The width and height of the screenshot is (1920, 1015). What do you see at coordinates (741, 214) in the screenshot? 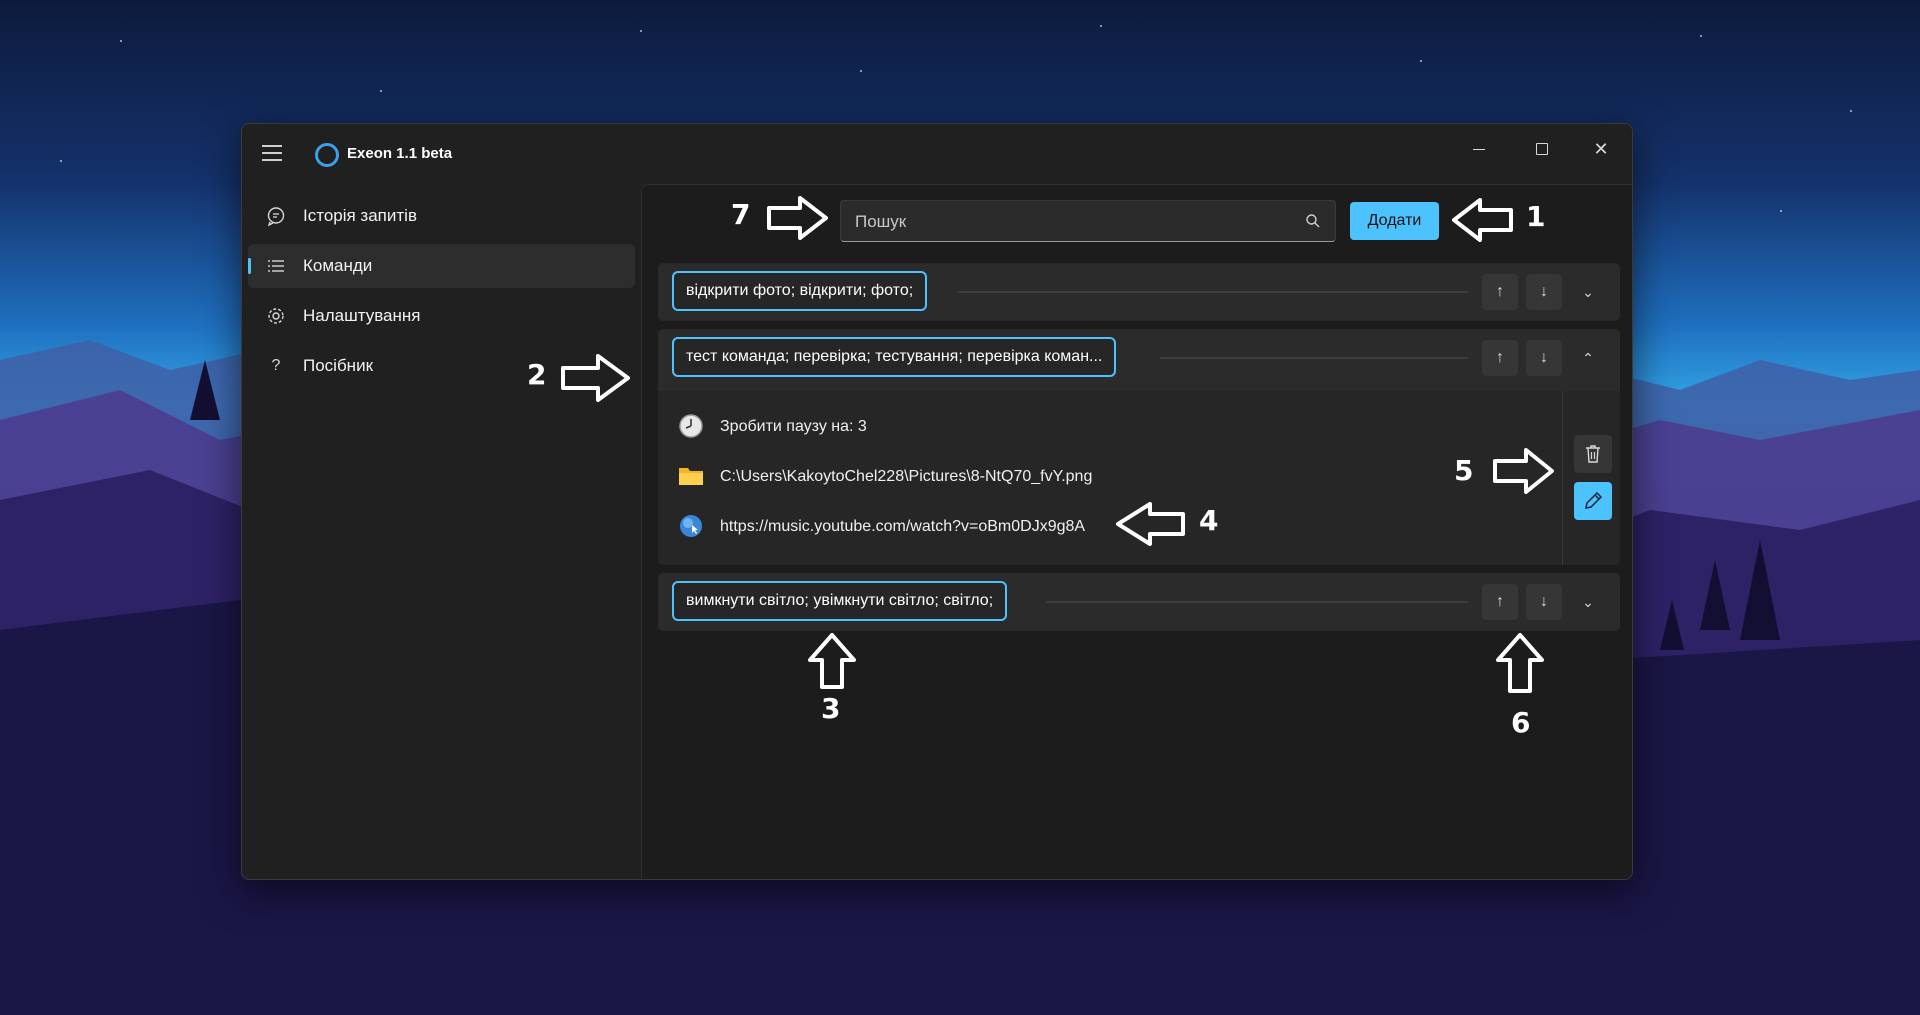
I see `annotation-number: 7` at bounding box center [741, 214].